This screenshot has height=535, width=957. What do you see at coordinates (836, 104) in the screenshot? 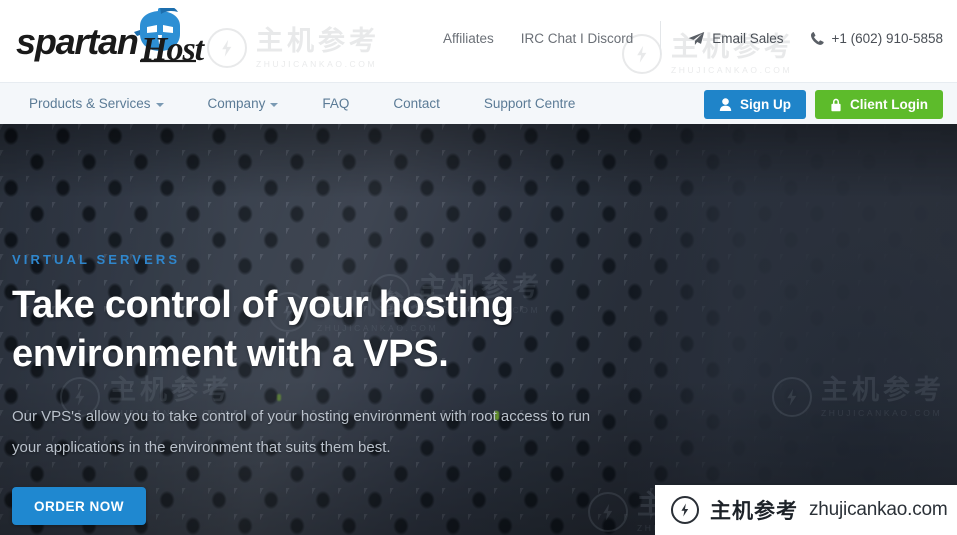
I see `lock-icon` at bounding box center [836, 104].